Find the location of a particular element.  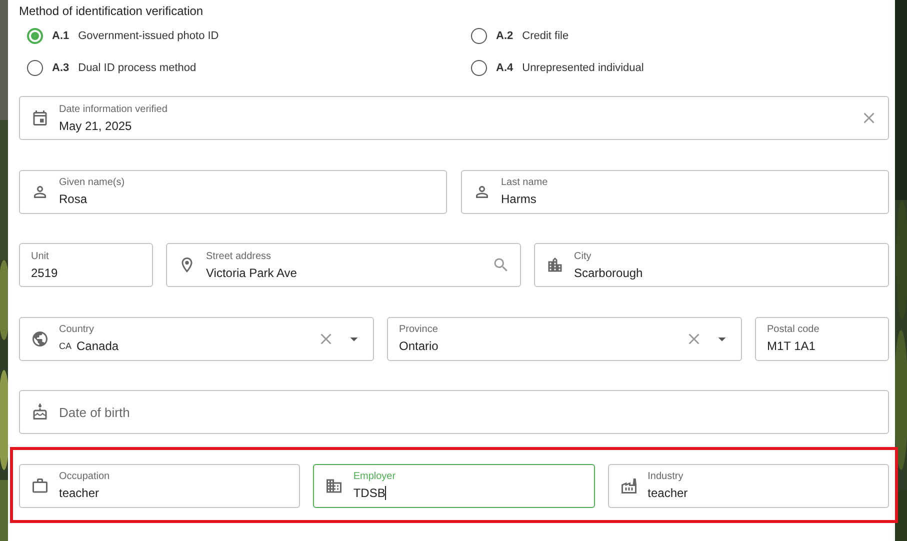

input-field: Date information verified May 21, 2025 is located at coordinates (454, 118).